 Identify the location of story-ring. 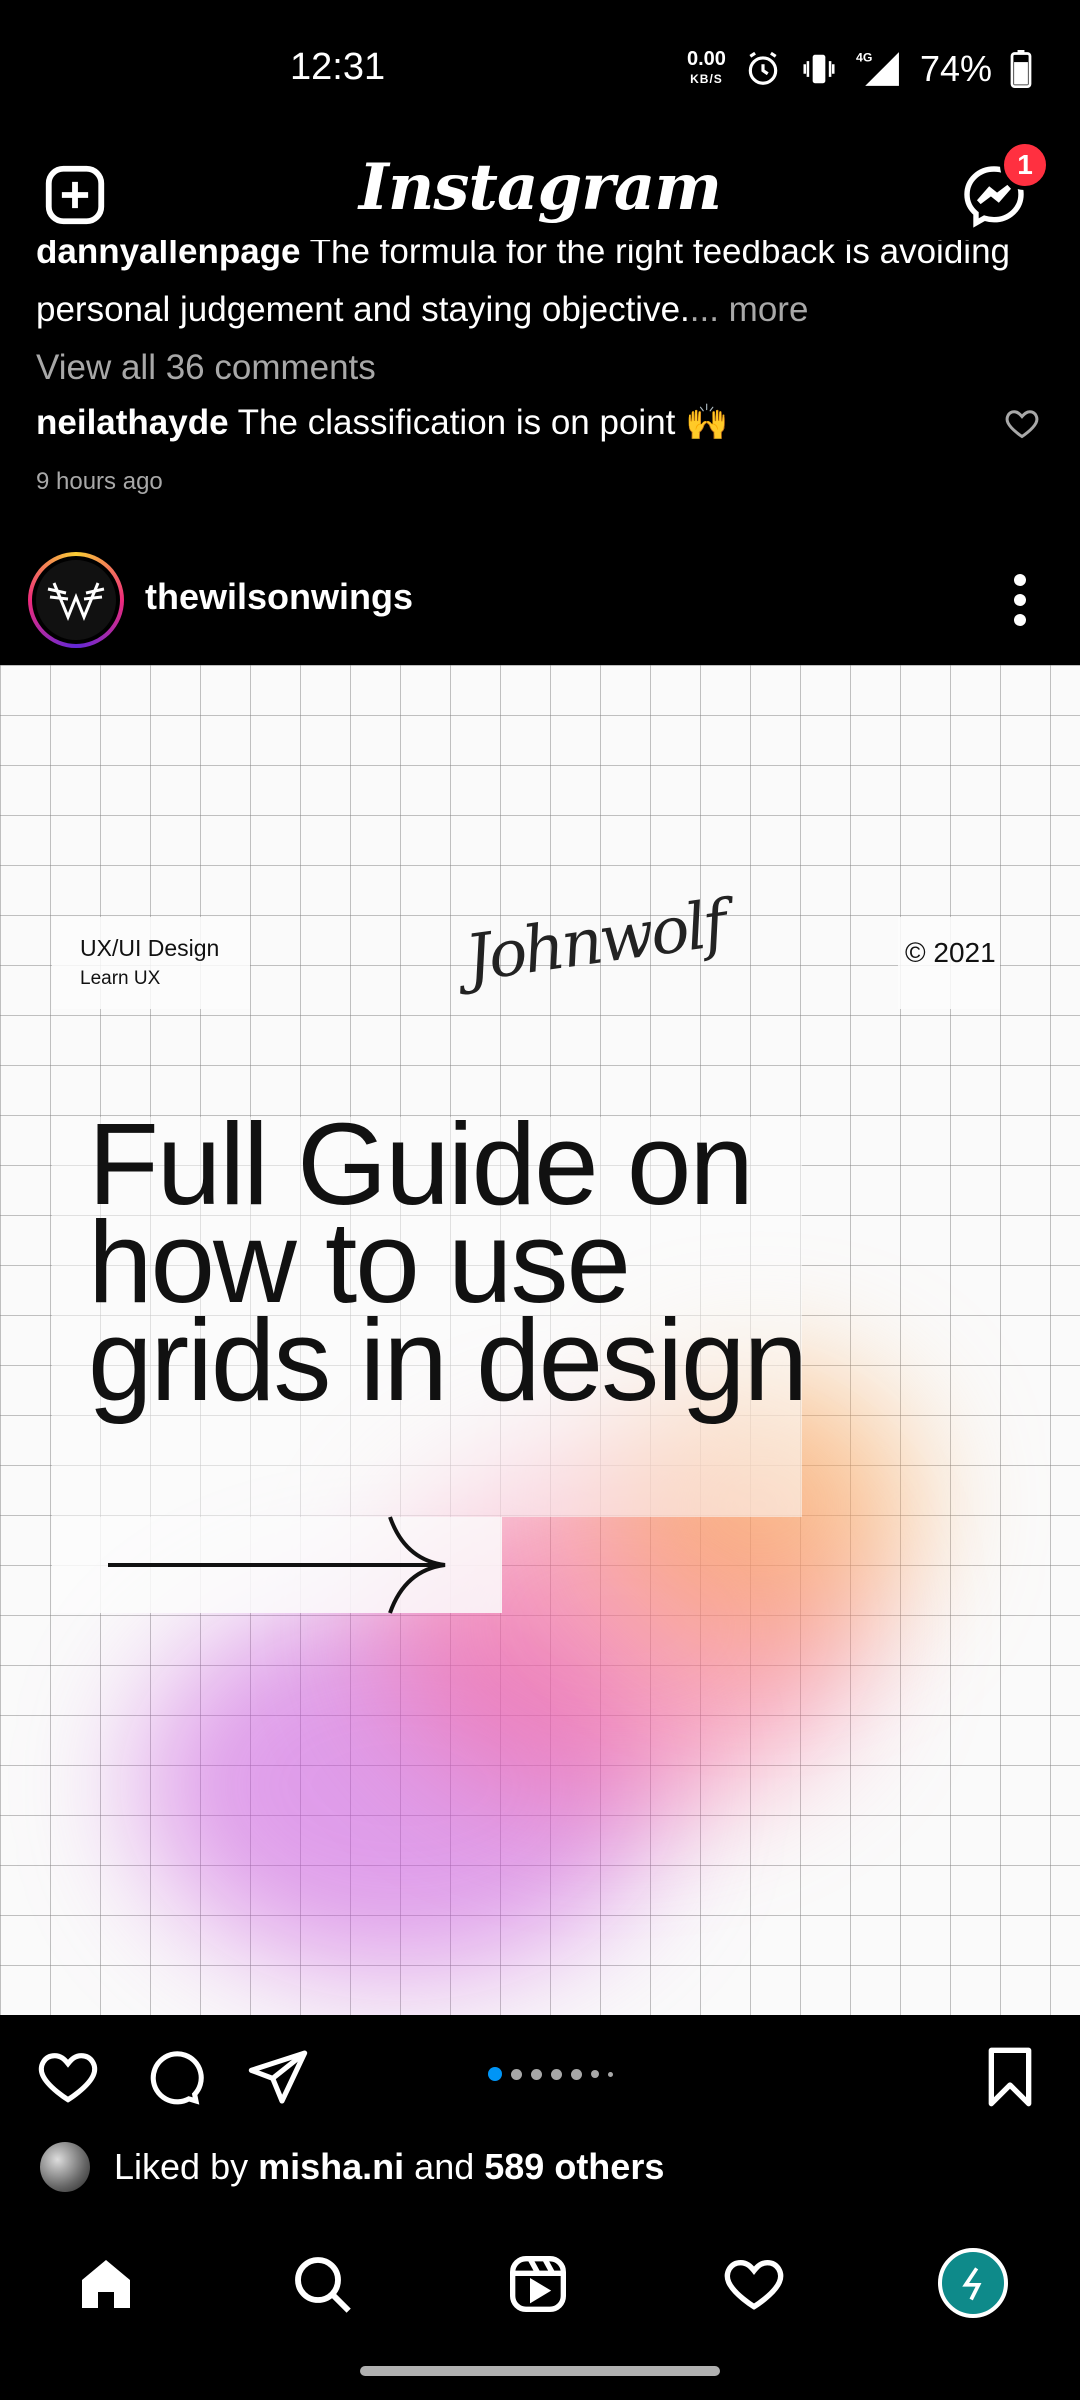
(76, 600).